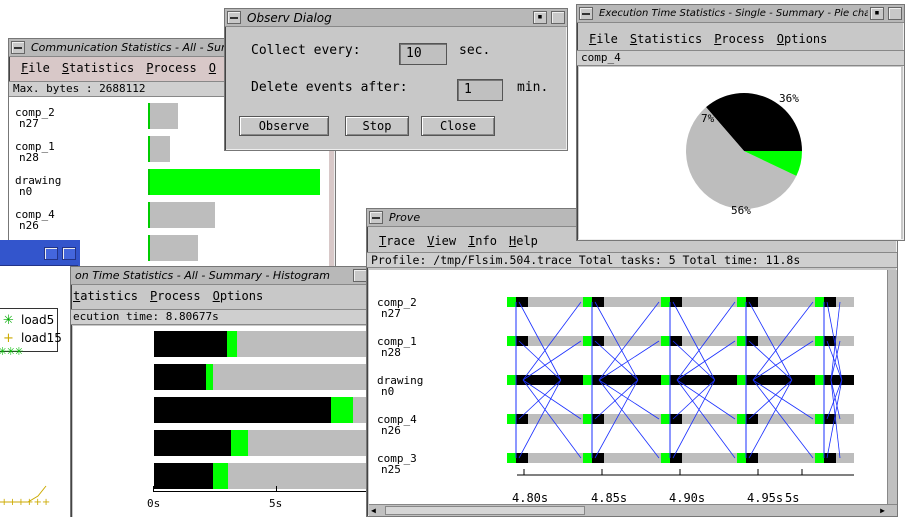 The height and width of the screenshot is (517, 905). What do you see at coordinates (475, 50) in the screenshot?
I see `collect-unit: sec.` at bounding box center [475, 50].